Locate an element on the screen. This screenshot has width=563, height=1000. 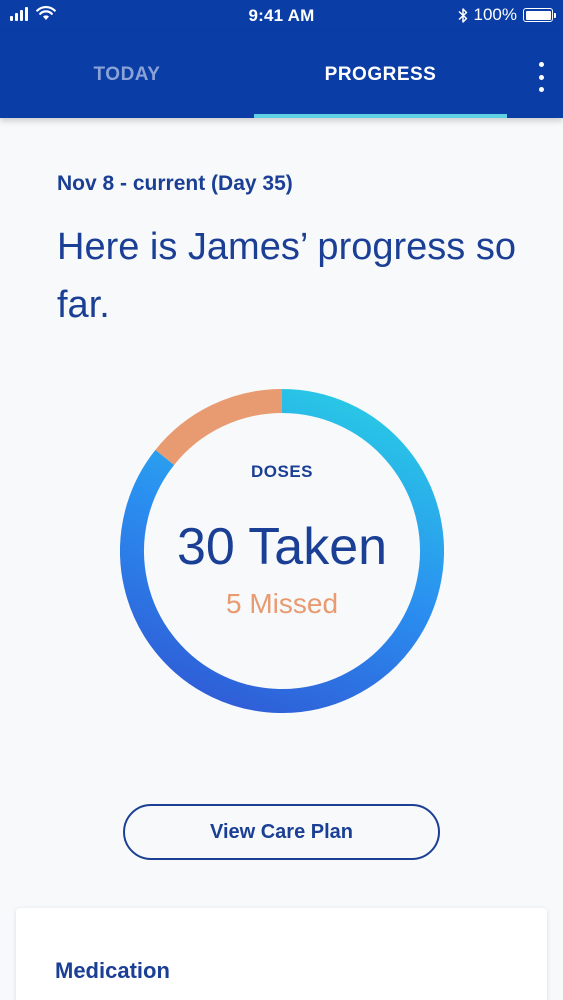
doses-title: DOSES is located at coordinates (282, 471).